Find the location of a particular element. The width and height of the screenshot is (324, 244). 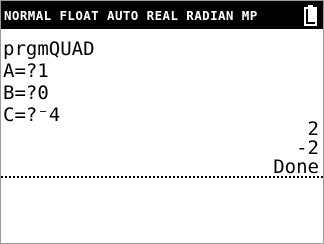

battery-level is located at coordinates (312, 15).